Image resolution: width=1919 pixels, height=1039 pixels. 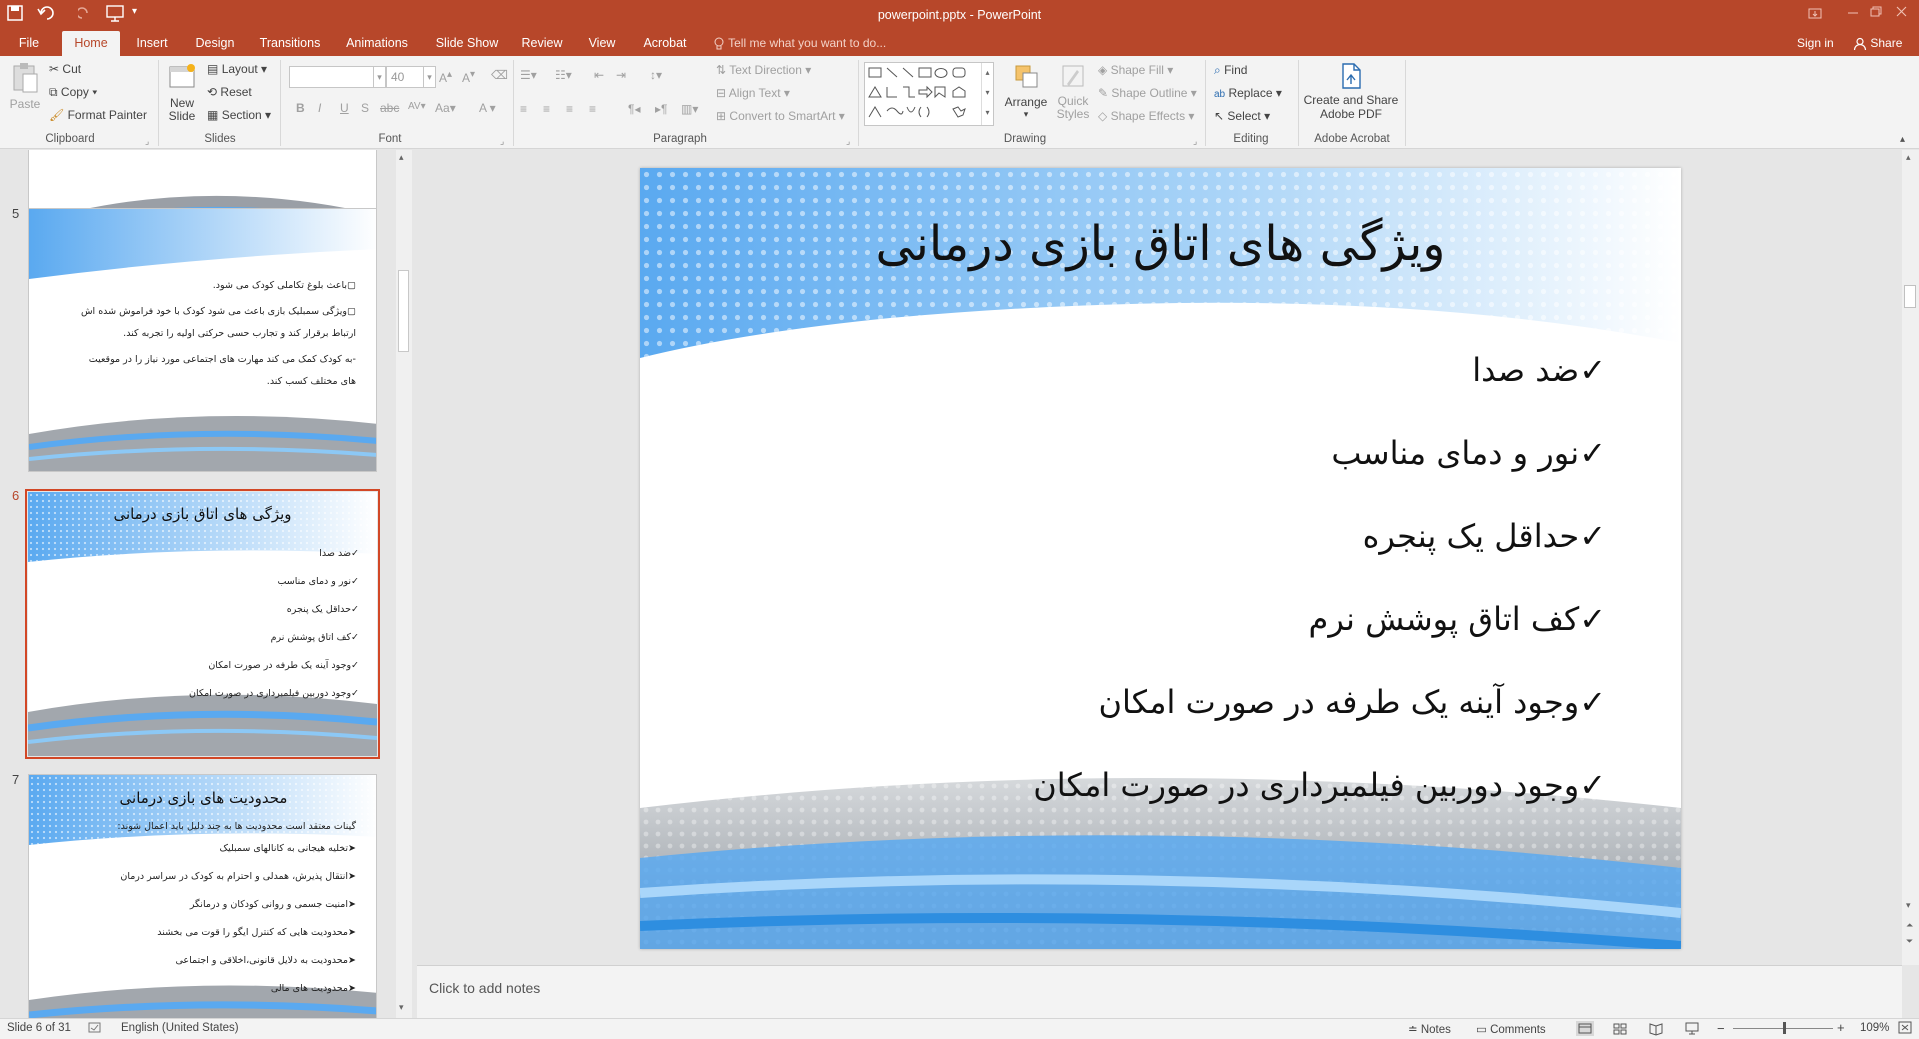 What do you see at coordinates (401, 157) in the screenshot?
I see `scroll-up-icon: ▴` at bounding box center [401, 157].